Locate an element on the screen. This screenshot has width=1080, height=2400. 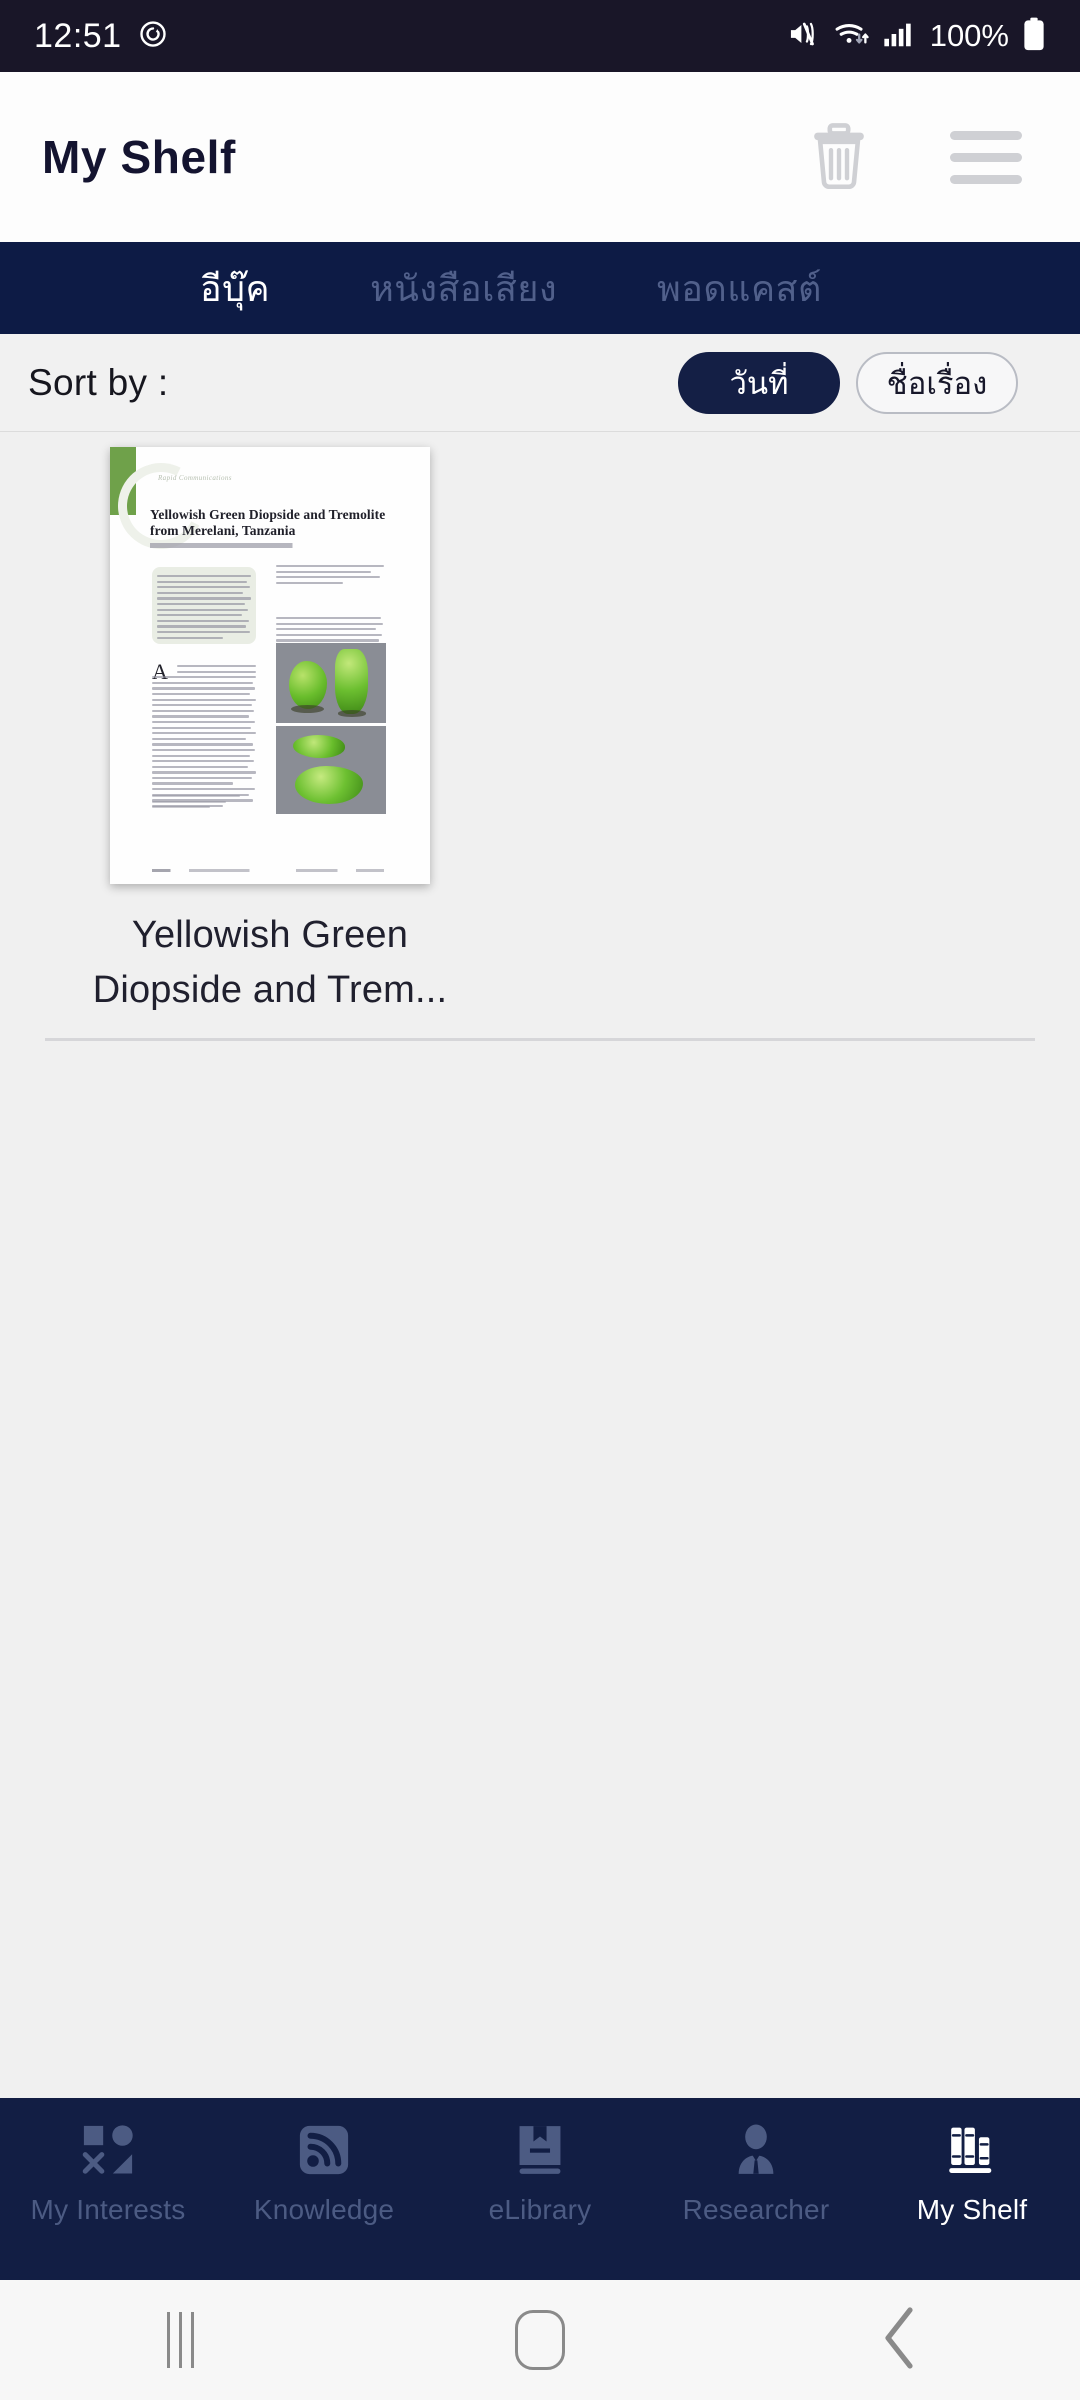
home-button is located at coordinates (540, 2340).